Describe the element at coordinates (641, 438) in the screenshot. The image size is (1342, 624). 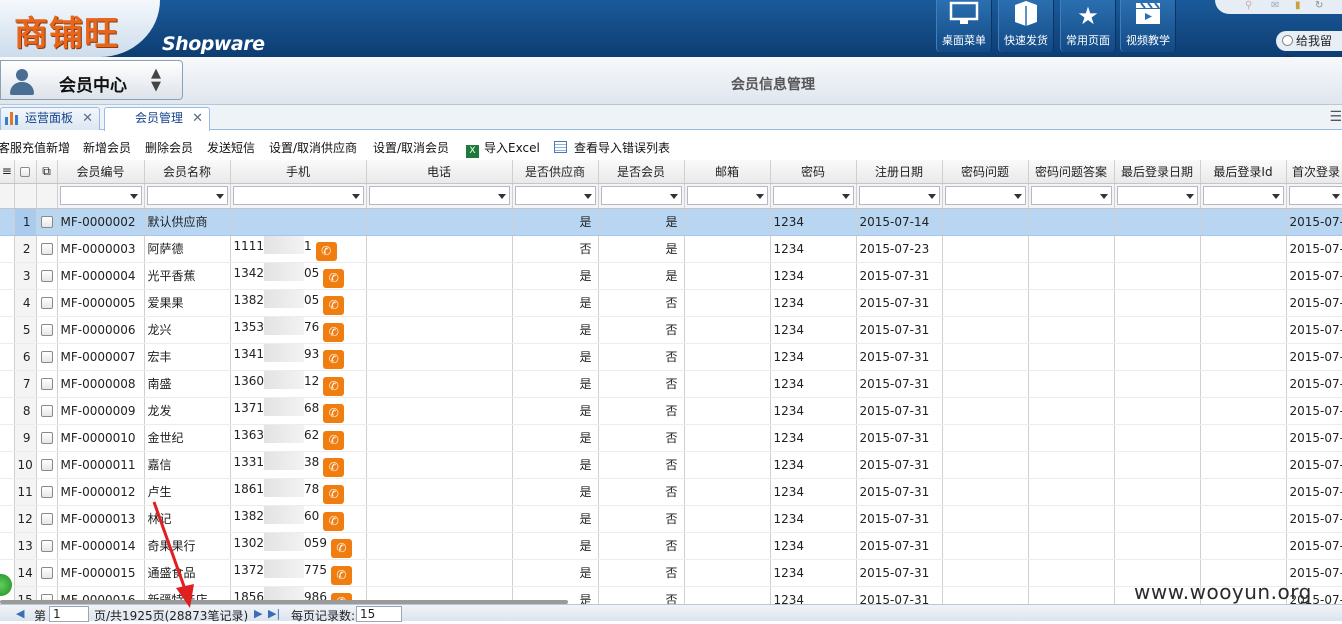
I see `is-member: 否` at that location.